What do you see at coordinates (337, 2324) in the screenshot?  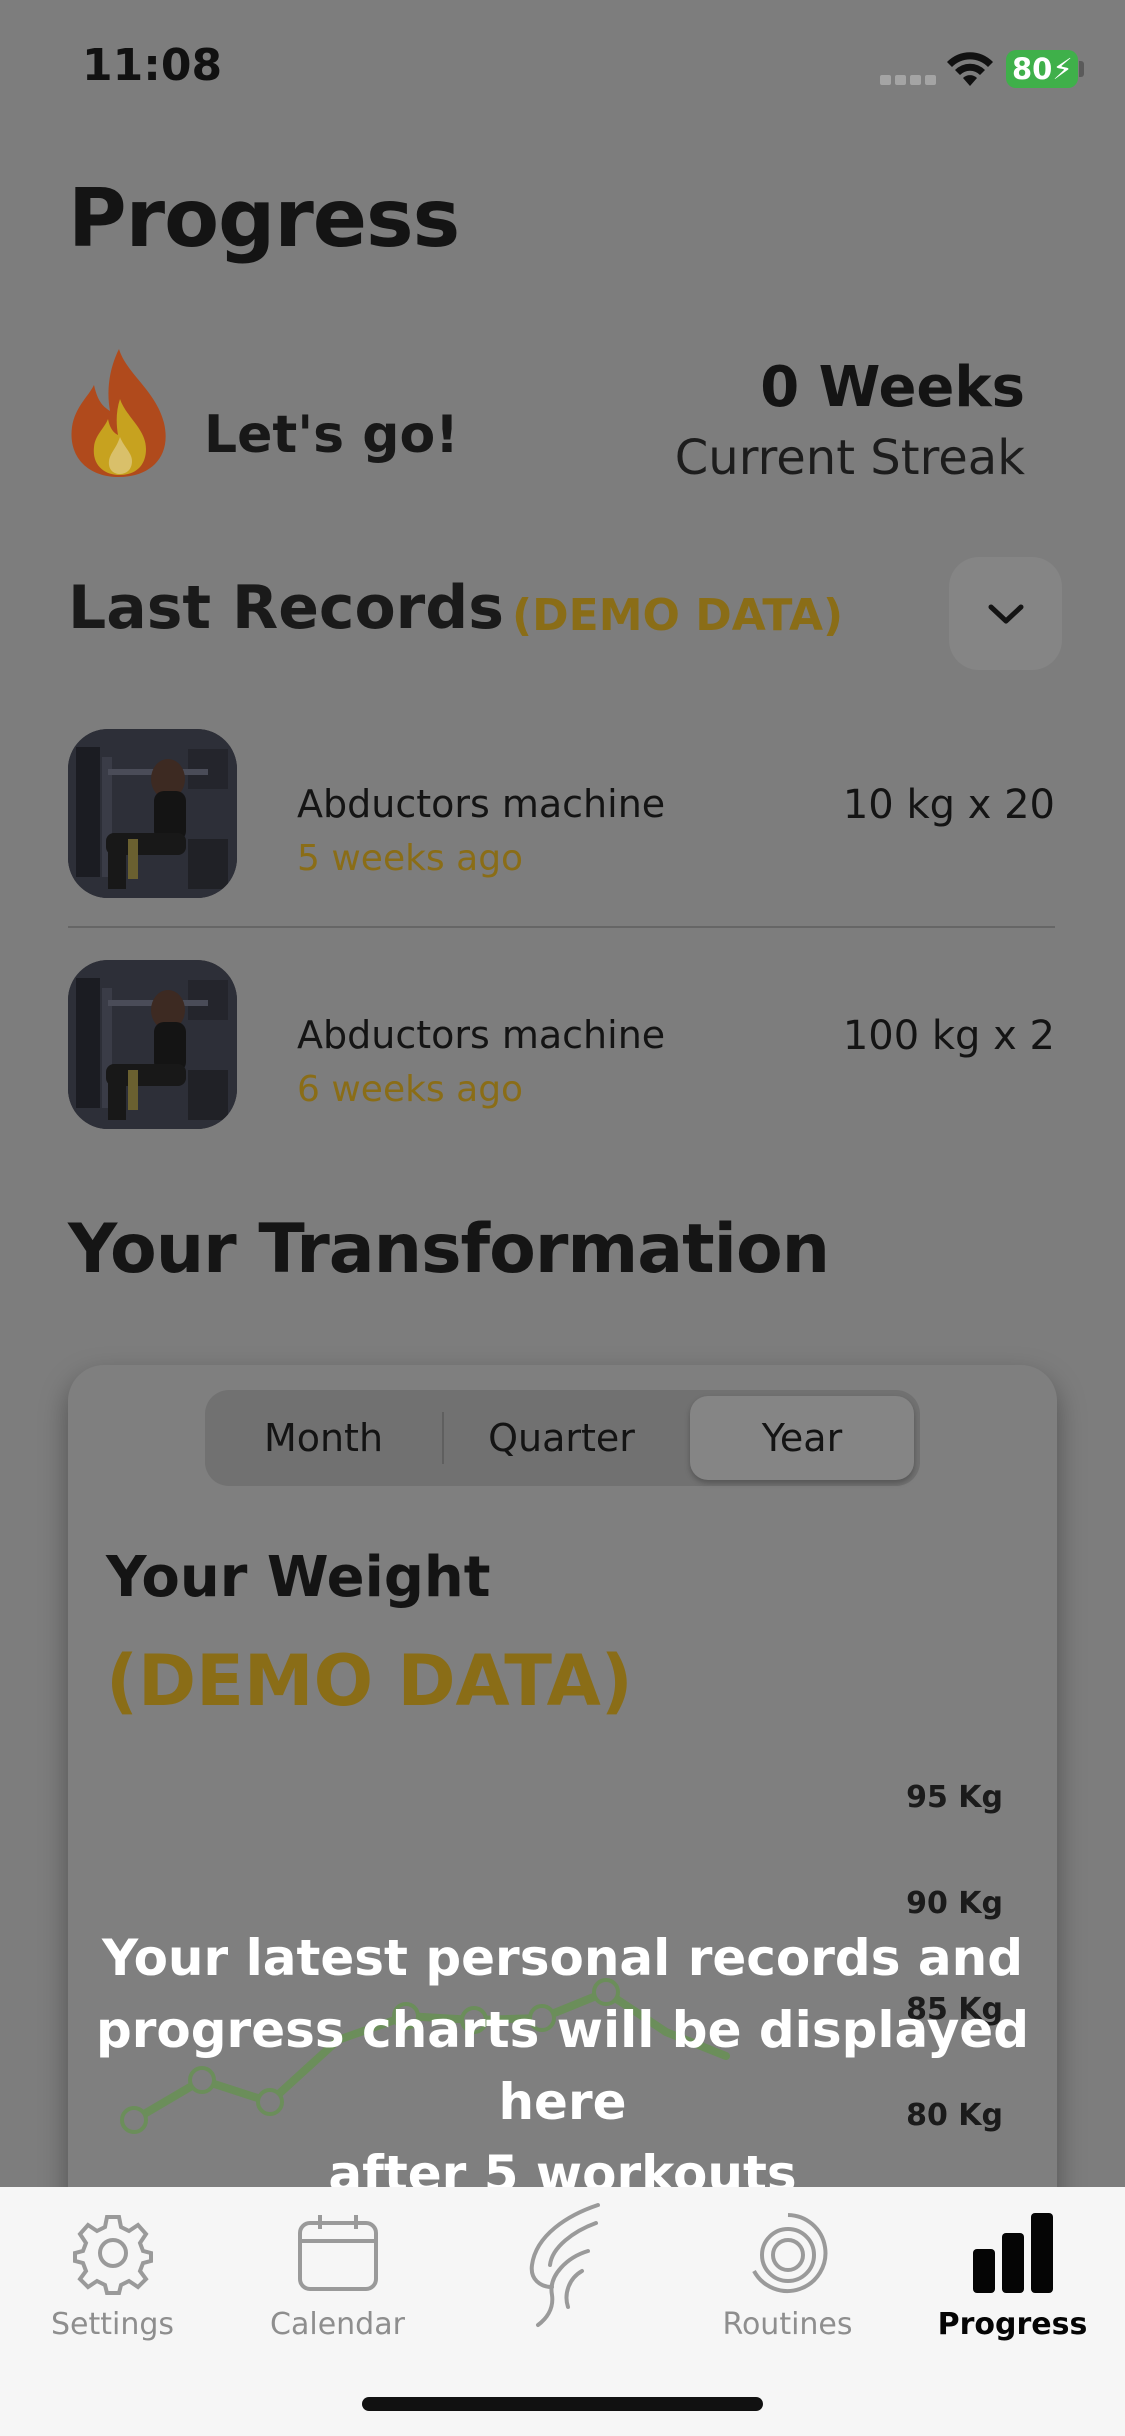 I see `tab-label: Calendar` at bounding box center [337, 2324].